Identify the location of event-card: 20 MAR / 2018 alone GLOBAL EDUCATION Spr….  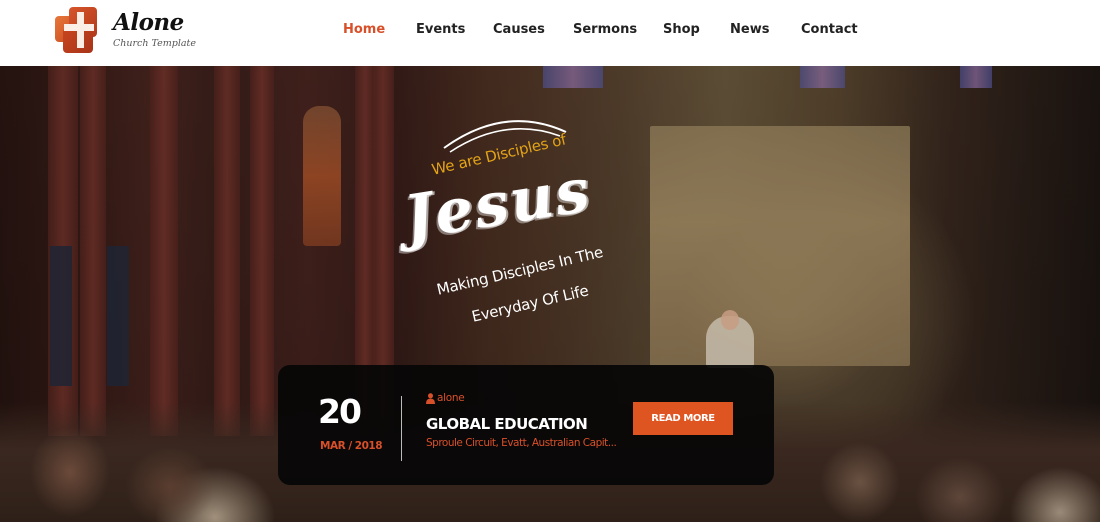
(526, 425).